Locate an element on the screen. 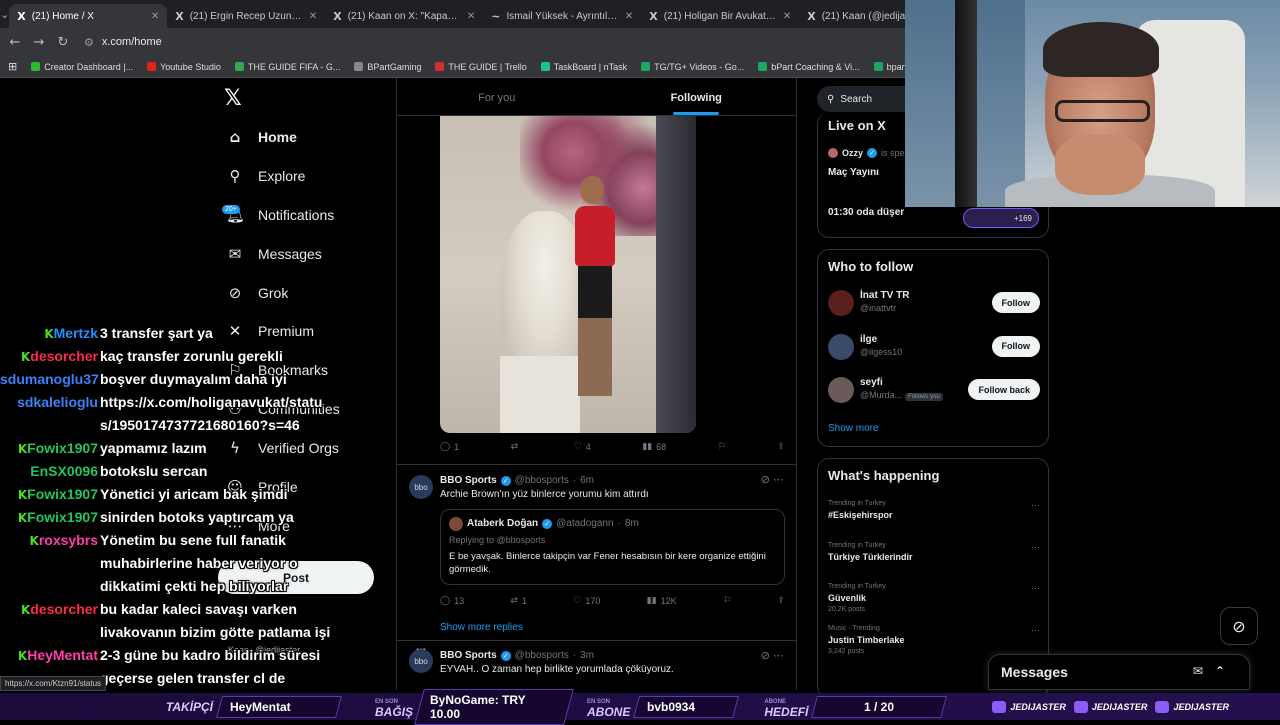  chat-username: Fowix1907 is located at coordinates (62, 494).